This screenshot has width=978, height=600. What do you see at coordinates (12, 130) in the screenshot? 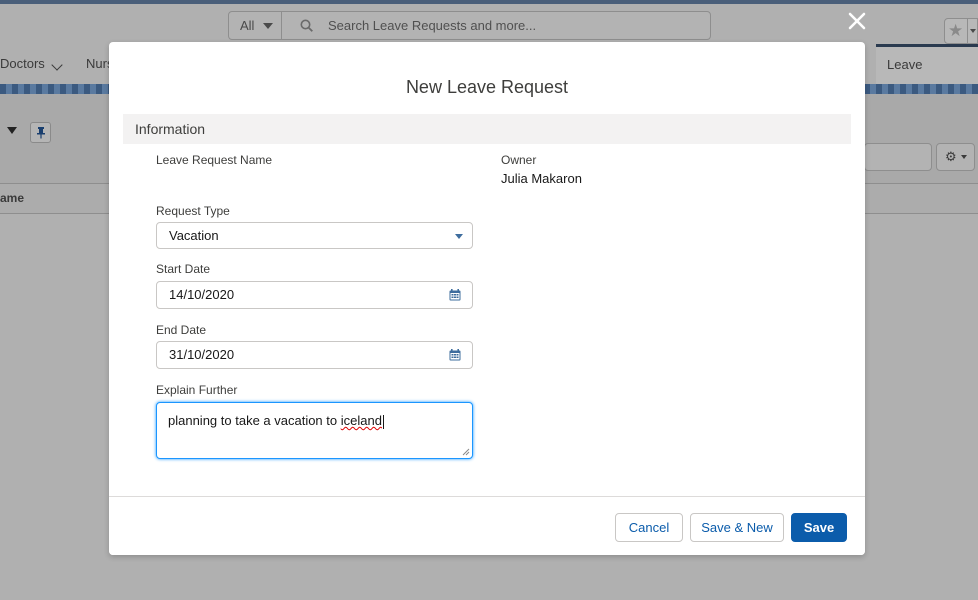
I see `list-view-switcher-icon` at bounding box center [12, 130].